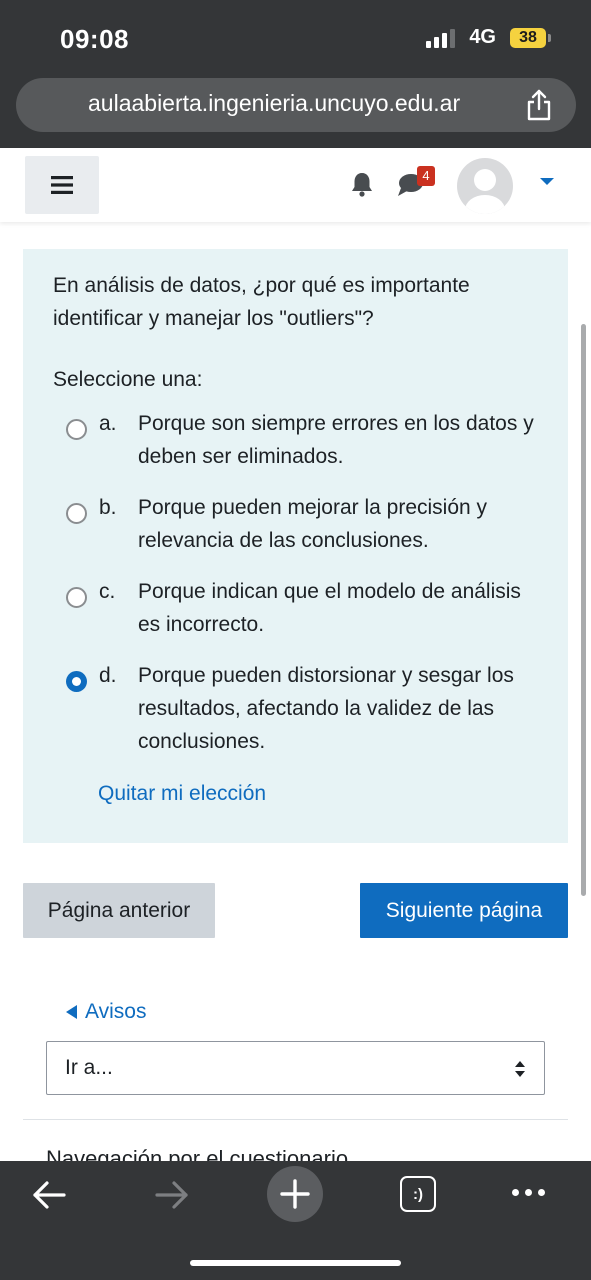 The height and width of the screenshot is (1280, 591). What do you see at coordinates (182, 794) in the screenshot?
I see `clear-choice-link: Quitar mi elección` at bounding box center [182, 794].